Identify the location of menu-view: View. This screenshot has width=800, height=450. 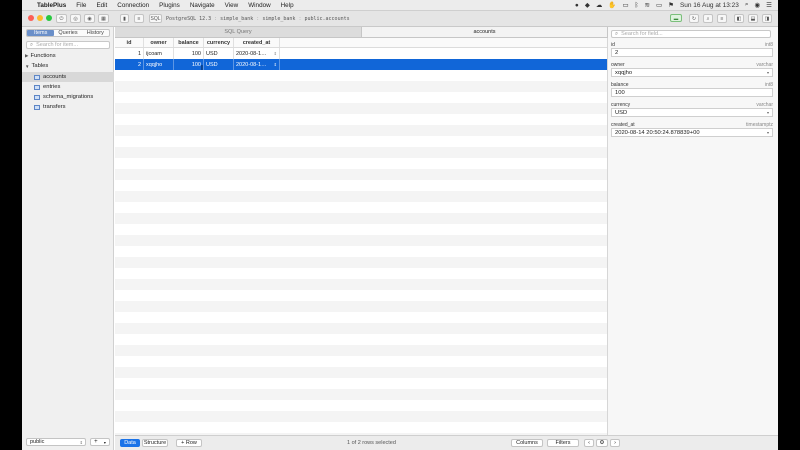
(232, 5).